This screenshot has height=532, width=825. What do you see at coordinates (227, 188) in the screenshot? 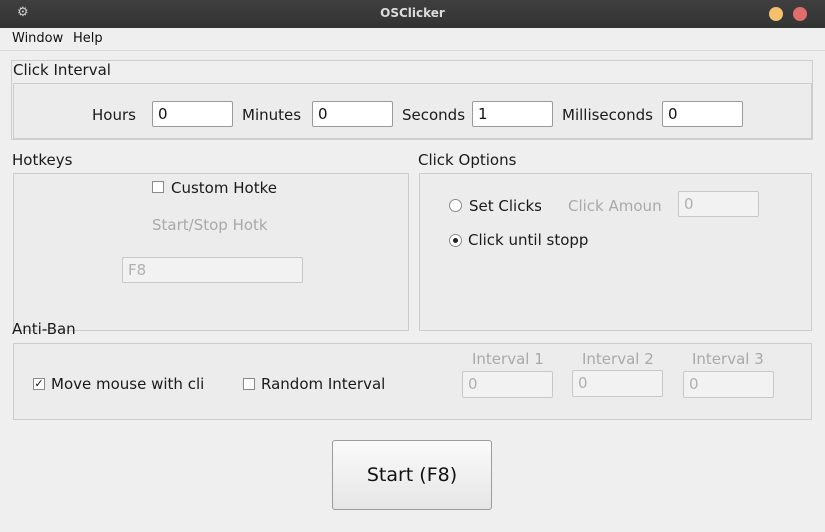
I see `custom-hotkey-label: Custom Hotke` at bounding box center [227, 188].